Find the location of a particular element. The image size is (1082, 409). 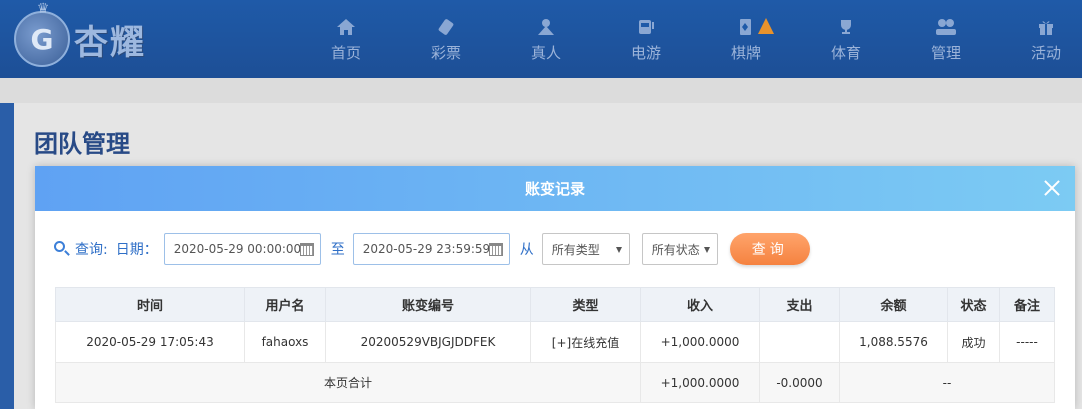

card-game-icon is located at coordinates (746, 27).